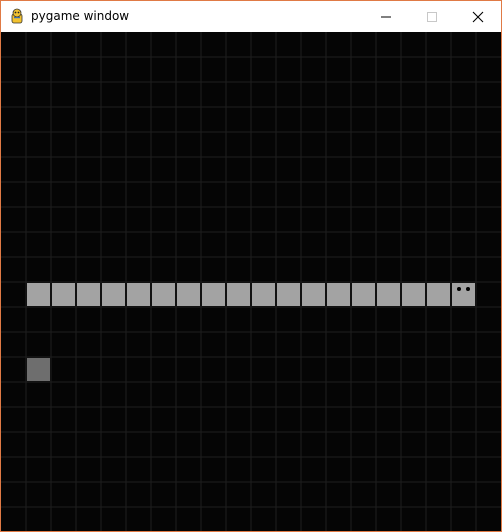  What do you see at coordinates (80, 16) in the screenshot?
I see `window-title: pygame window` at bounding box center [80, 16].